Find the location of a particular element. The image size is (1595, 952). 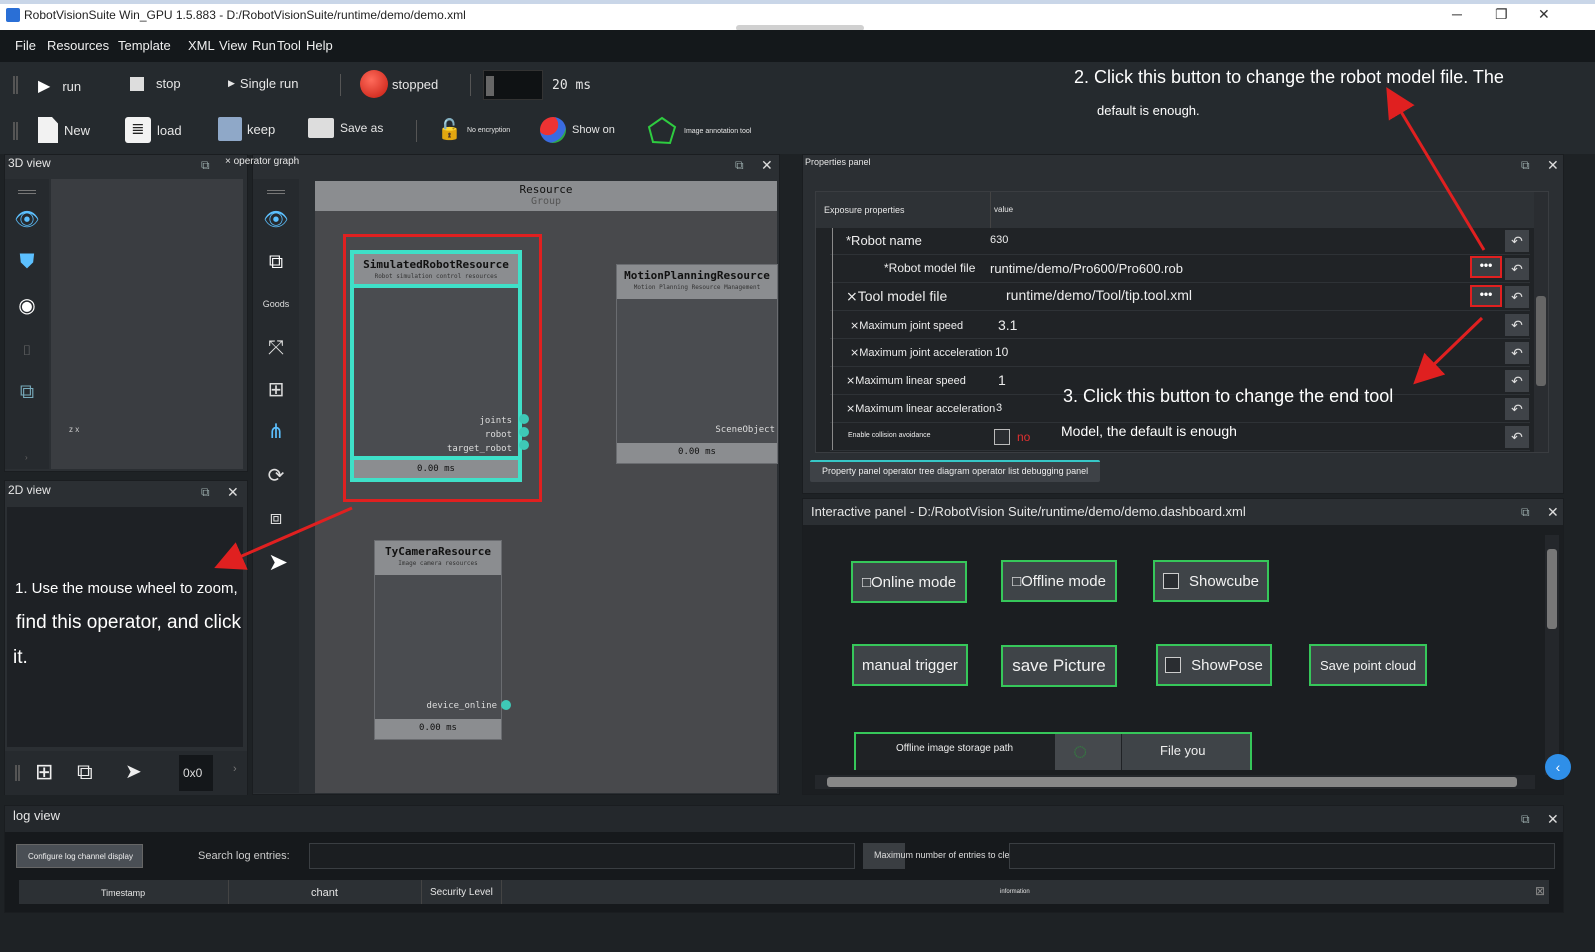

arrow-step3 is located at coordinates (1448, 350).